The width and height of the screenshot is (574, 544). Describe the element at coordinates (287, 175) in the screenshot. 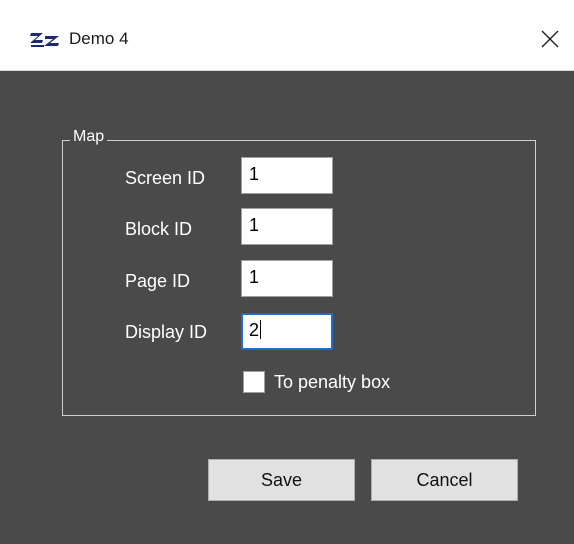

I see `screen-id-input: 1` at that location.